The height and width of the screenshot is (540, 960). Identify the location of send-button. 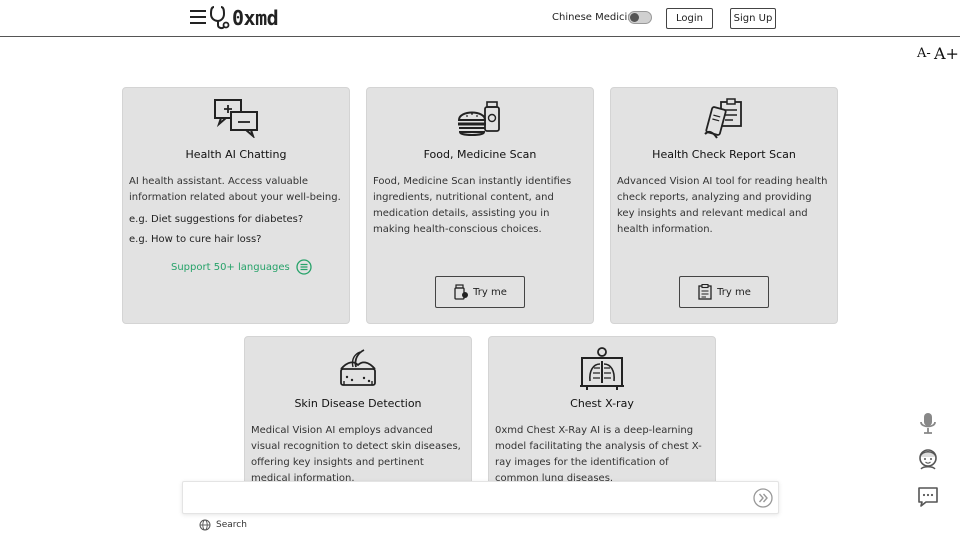
(763, 498).